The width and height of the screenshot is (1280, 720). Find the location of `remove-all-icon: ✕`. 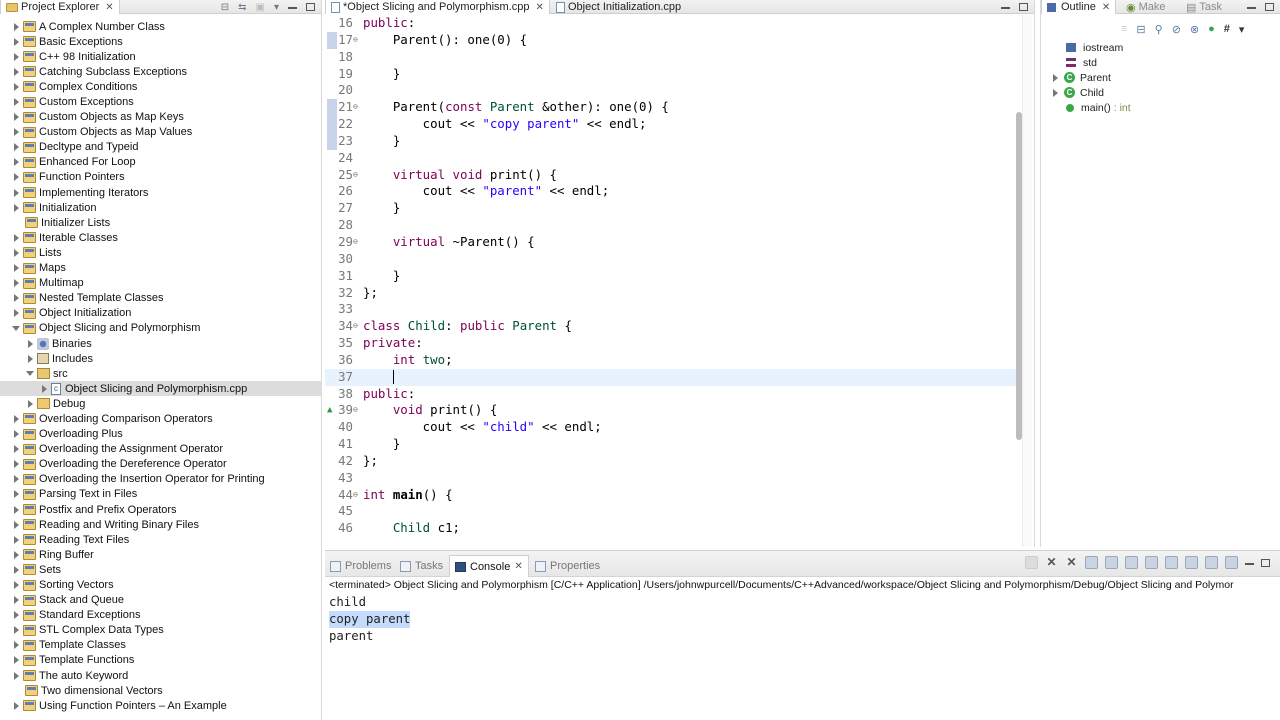

remove-all-icon: ✕ is located at coordinates (1071, 562).